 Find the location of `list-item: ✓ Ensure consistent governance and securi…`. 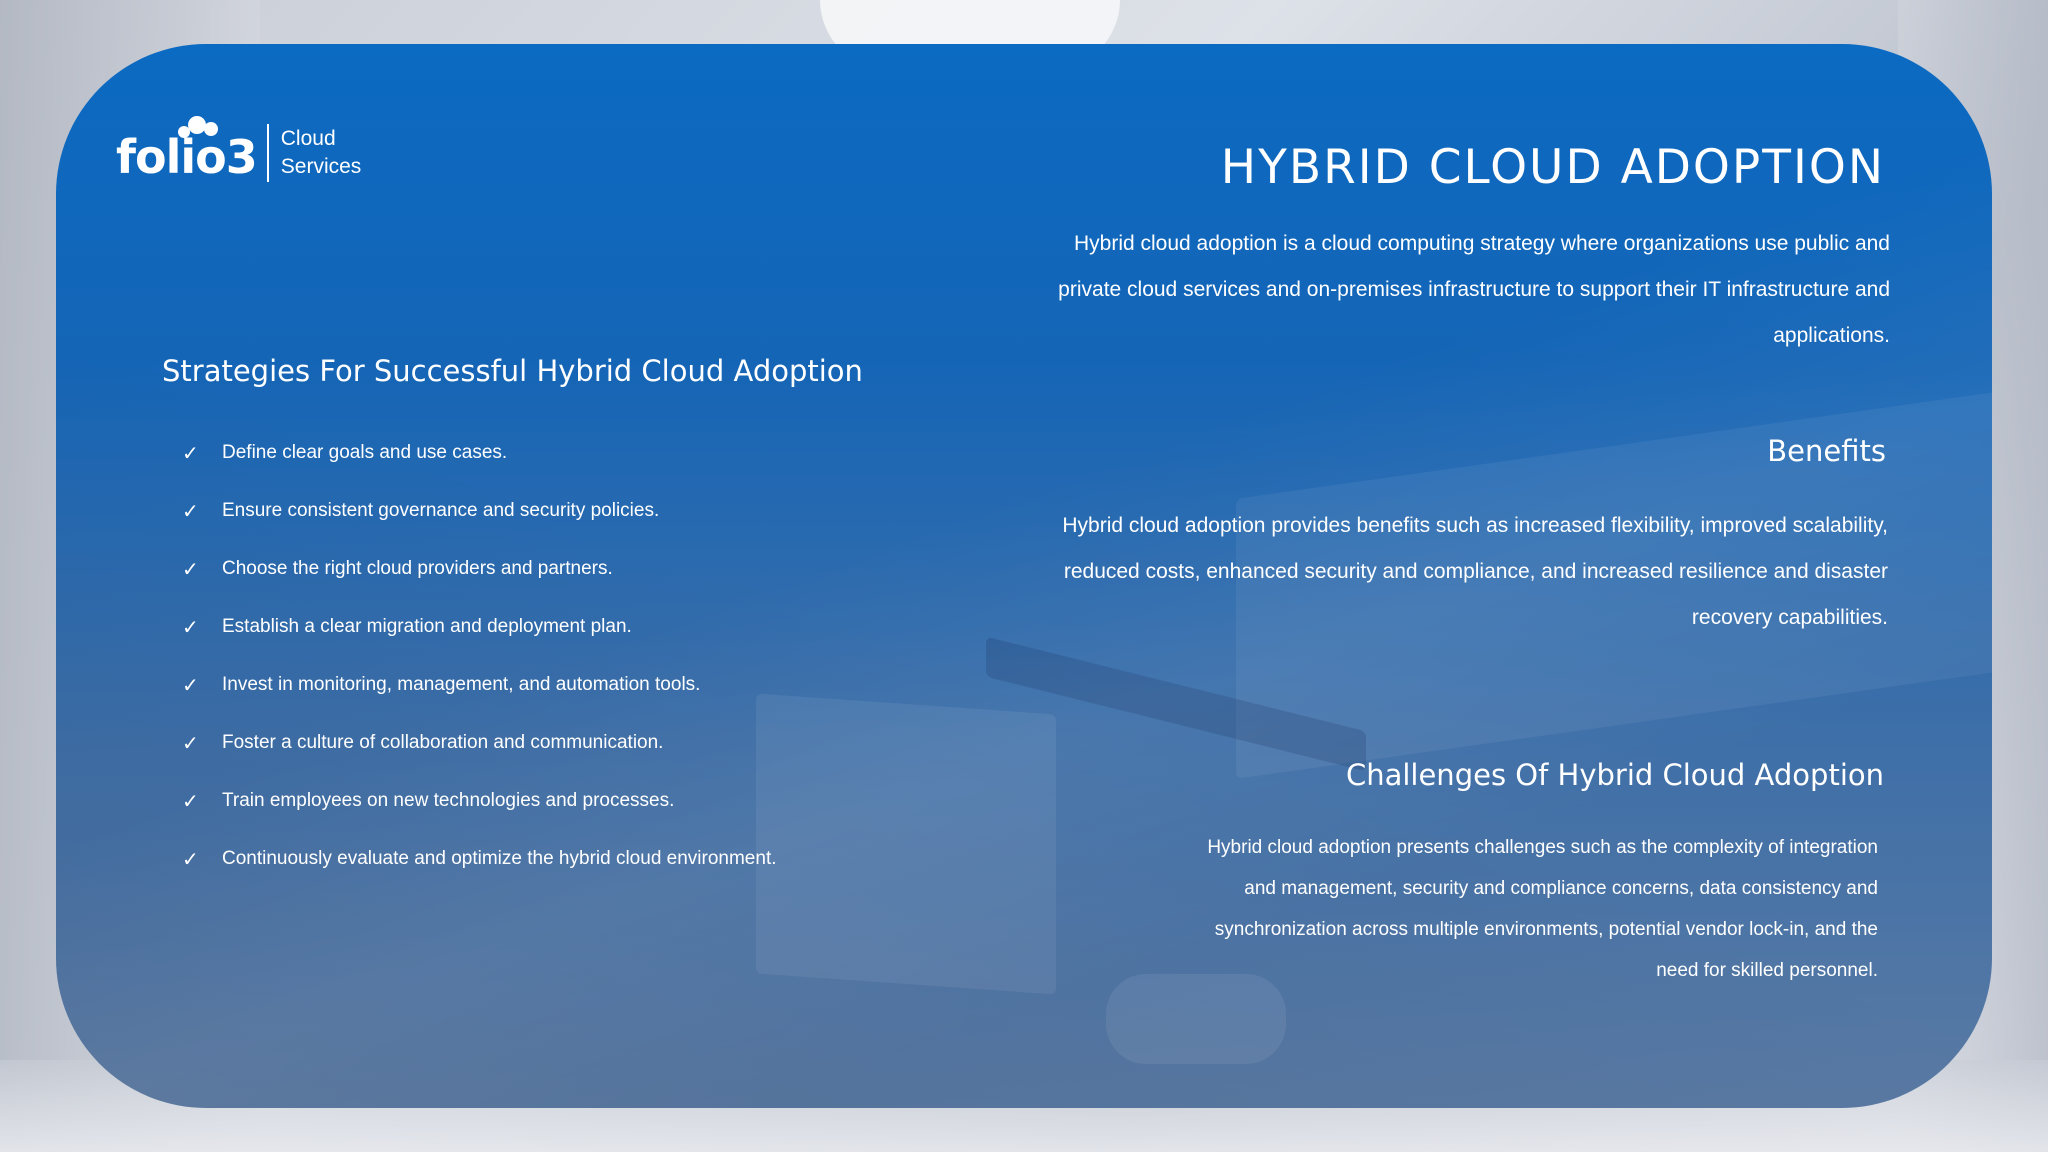

list-item: ✓ Ensure consistent governance and securi… is located at coordinates (479, 511).